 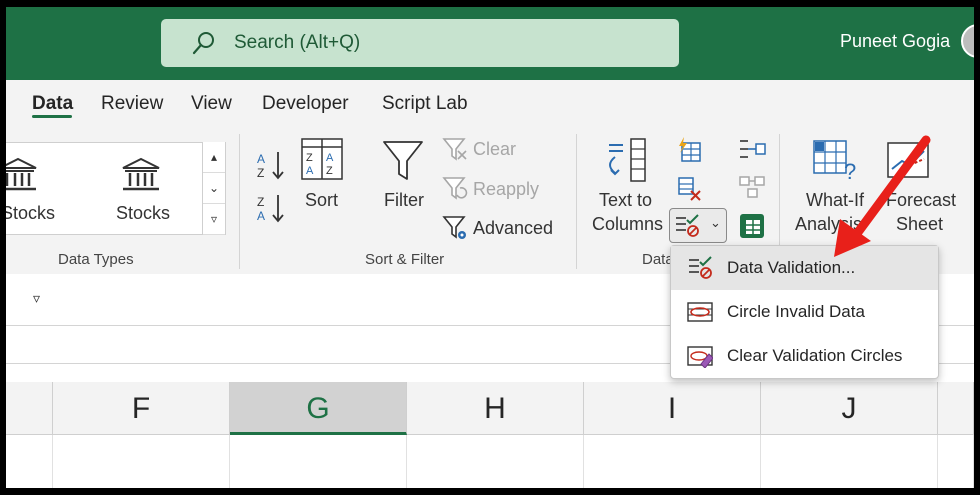 What do you see at coordinates (513, 228) in the screenshot?
I see `advanced-label: Advanced` at bounding box center [513, 228].